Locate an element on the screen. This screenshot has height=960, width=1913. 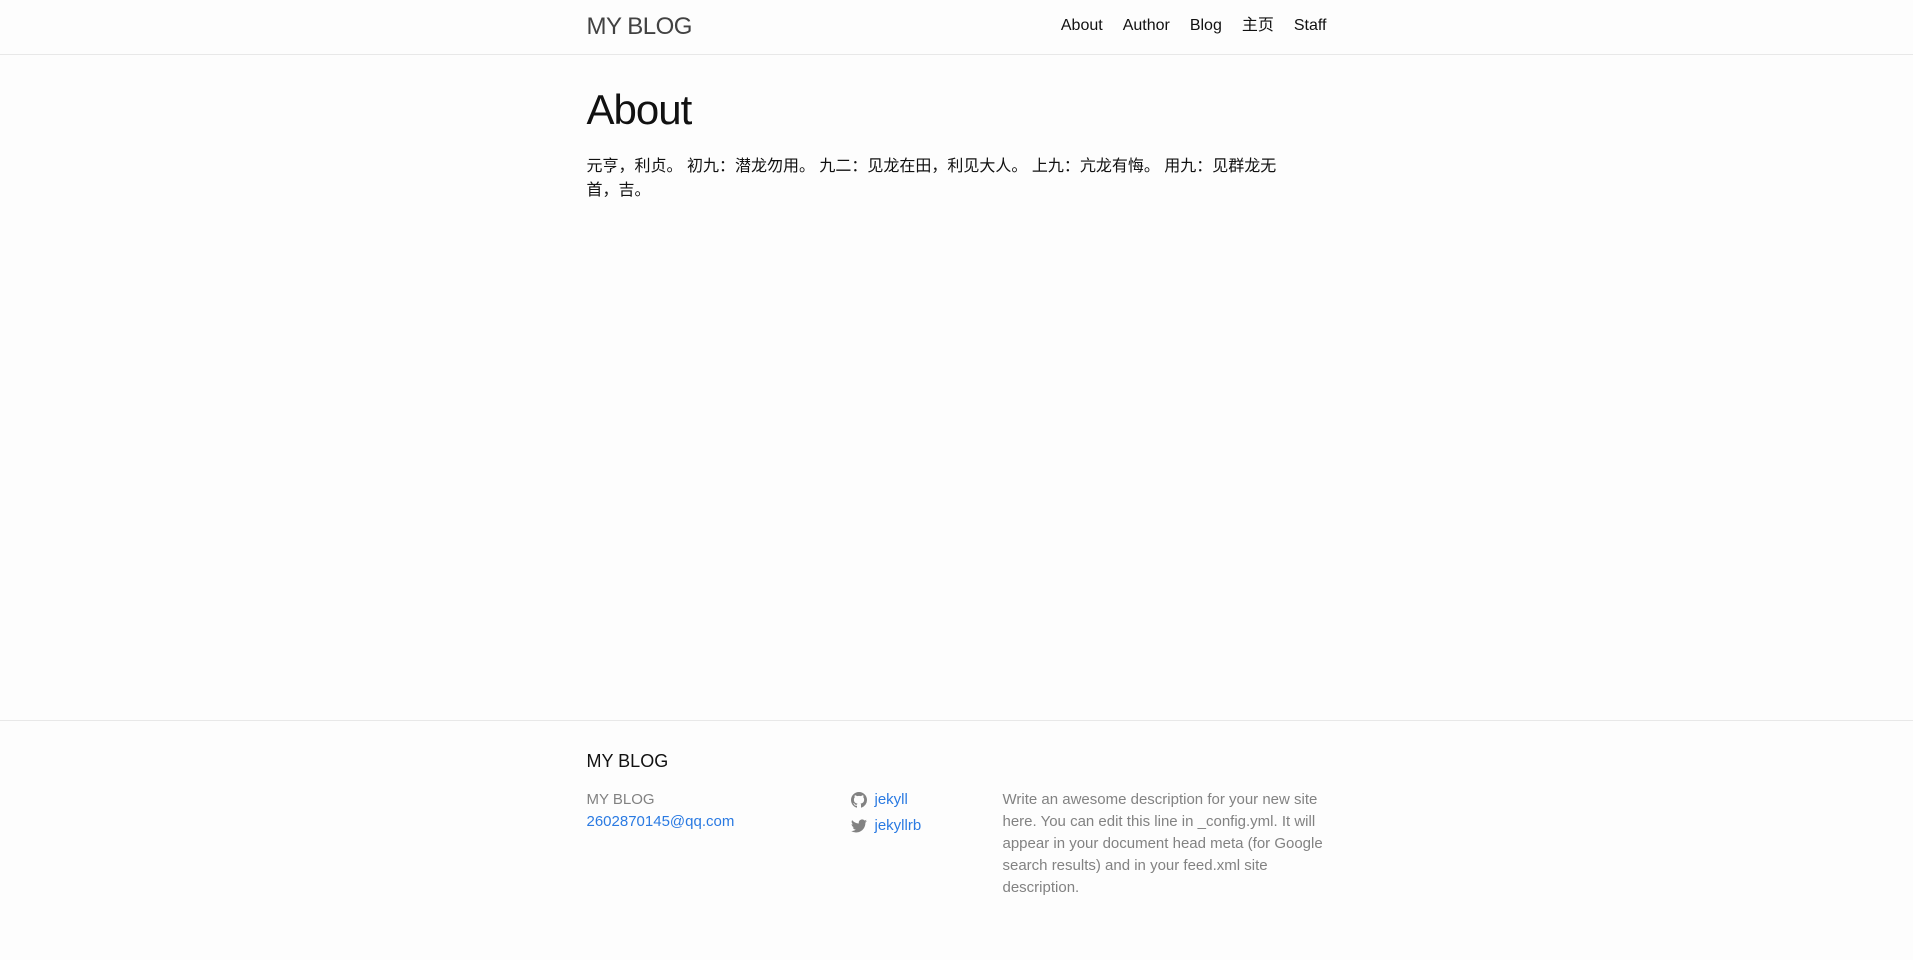
github-link: jekyll is located at coordinates (891, 800).